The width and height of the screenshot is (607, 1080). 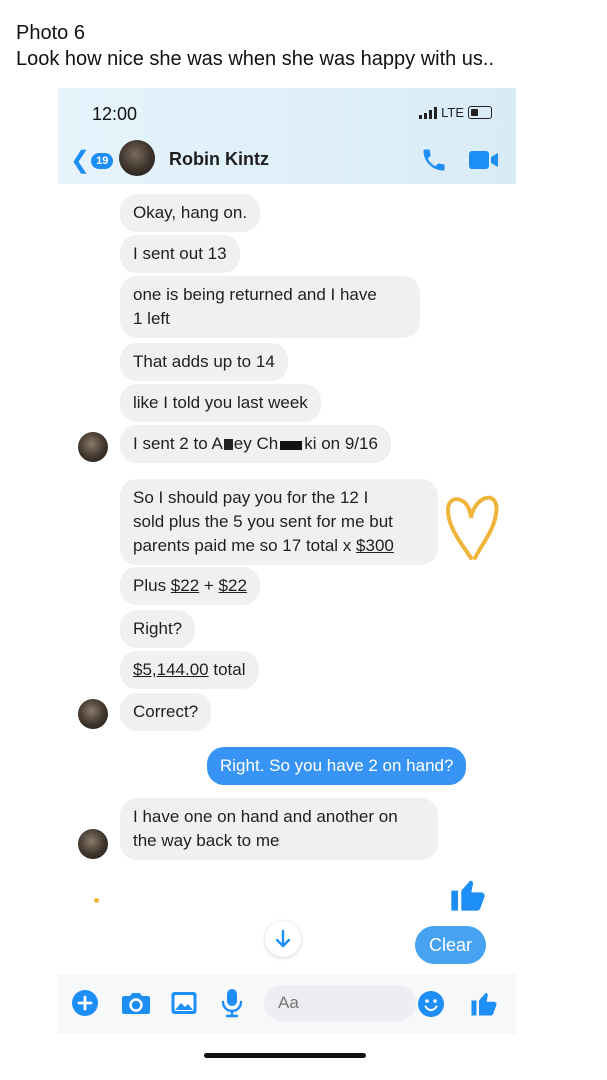 What do you see at coordinates (209, 585) in the screenshot?
I see `message-text-part: +` at bounding box center [209, 585].